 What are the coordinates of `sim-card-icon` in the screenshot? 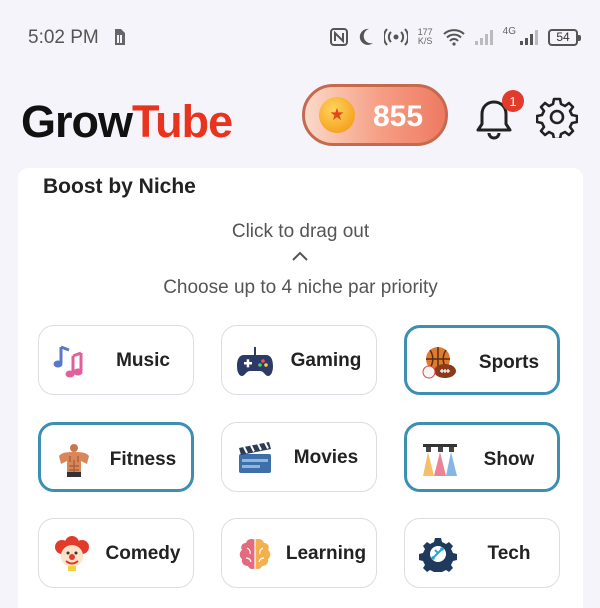 It's located at (120, 37).